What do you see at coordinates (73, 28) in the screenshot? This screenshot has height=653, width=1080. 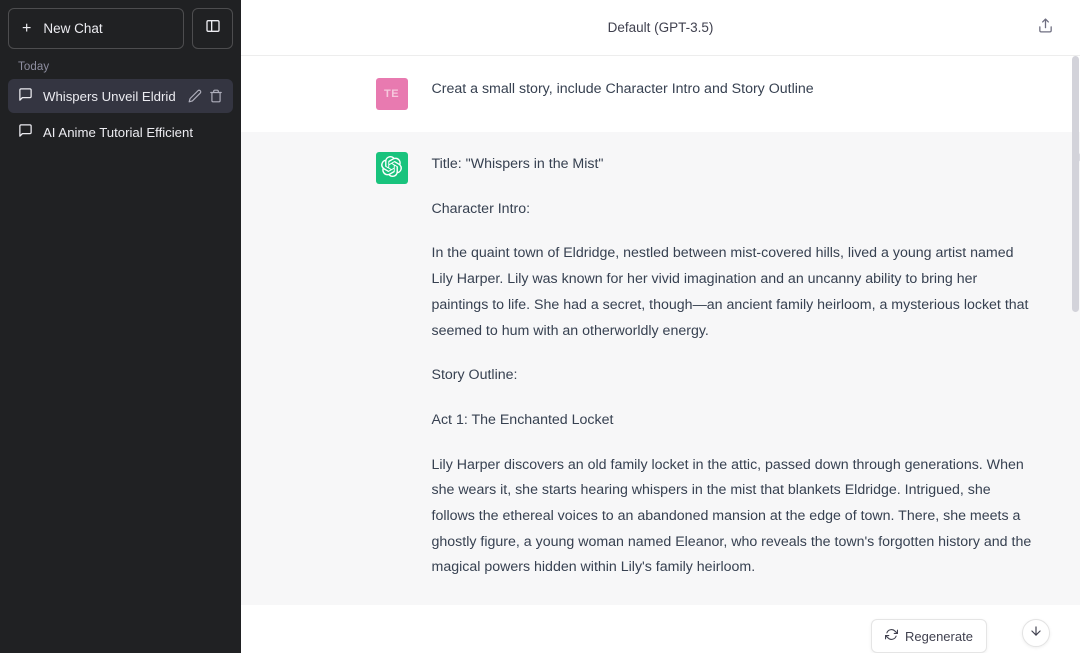 I see `new-chat-label: New Chat` at bounding box center [73, 28].